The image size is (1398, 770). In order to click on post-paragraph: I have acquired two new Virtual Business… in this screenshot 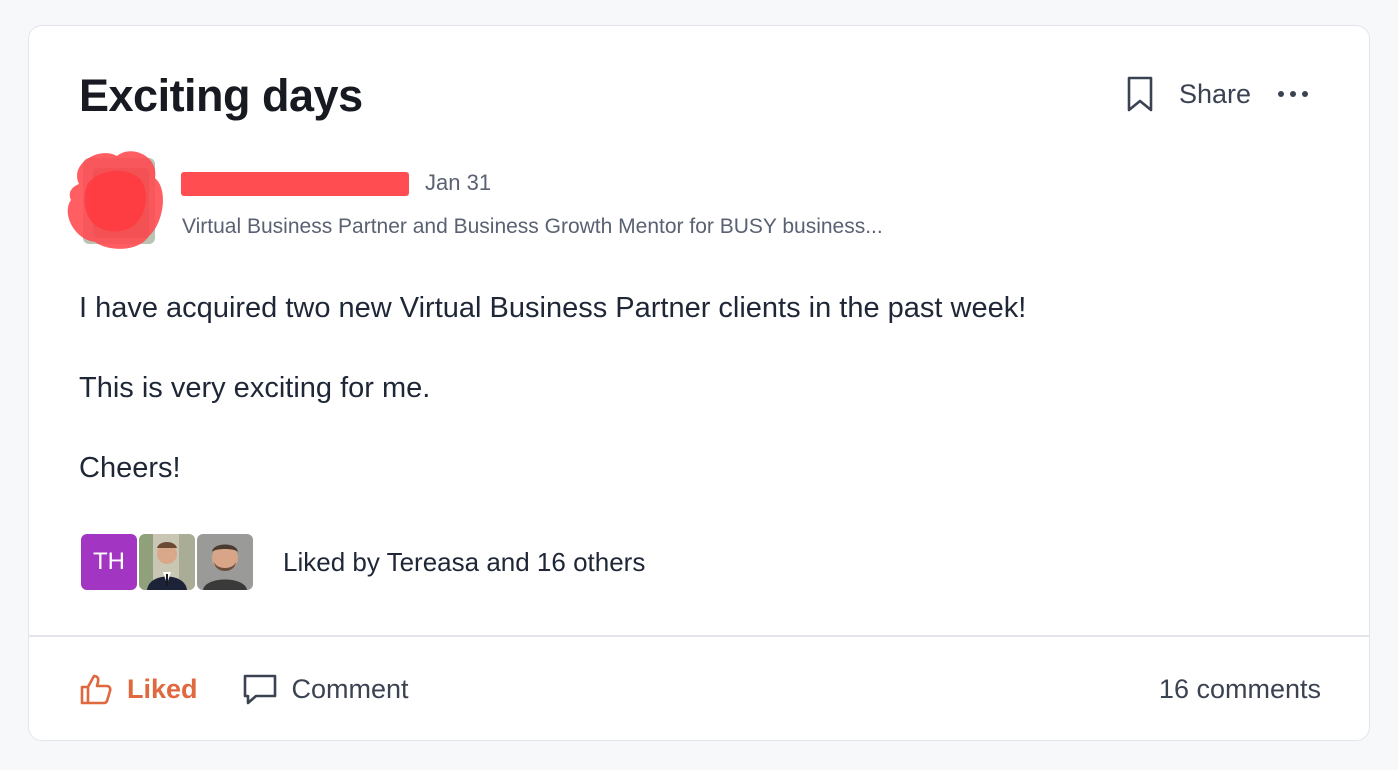, I will do `click(553, 308)`.